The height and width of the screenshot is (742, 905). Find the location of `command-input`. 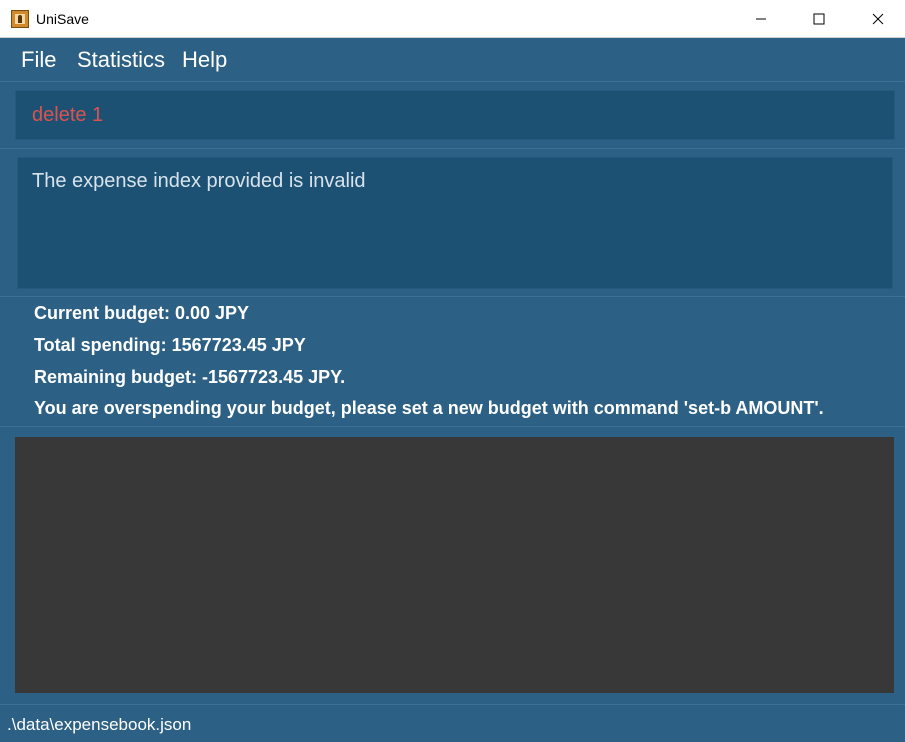

command-input is located at coordinates (452, 115).